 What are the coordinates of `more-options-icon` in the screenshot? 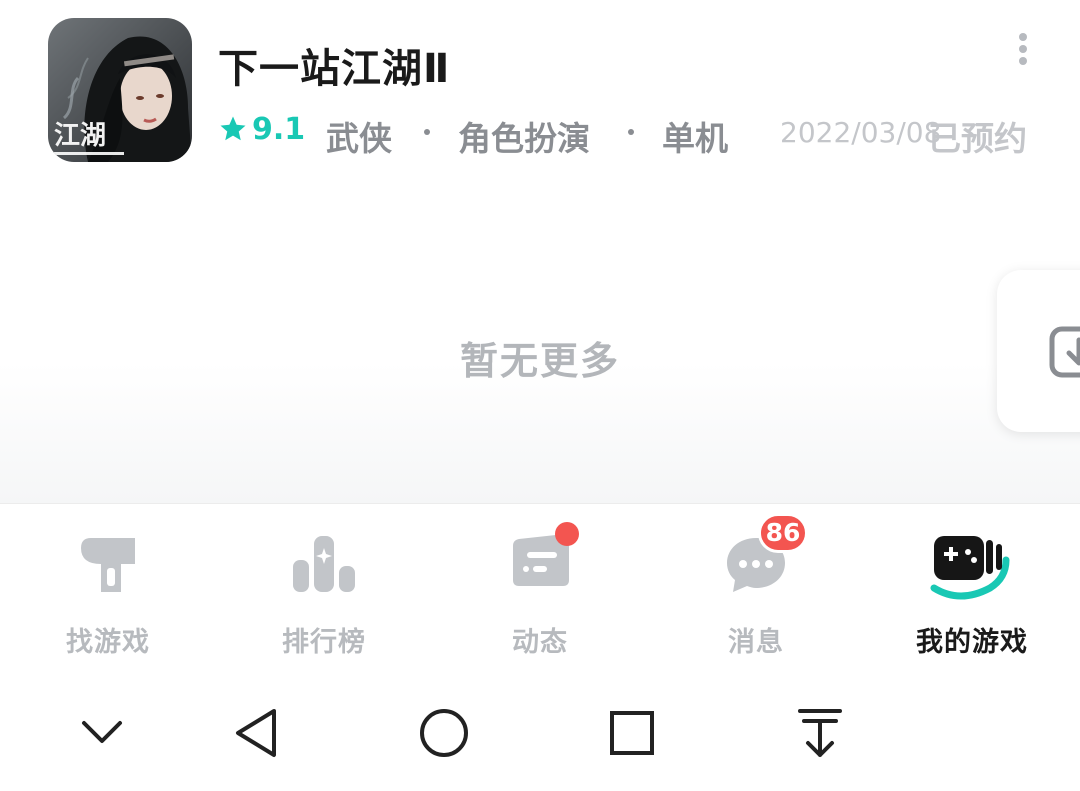 It's located at (1023, 48).